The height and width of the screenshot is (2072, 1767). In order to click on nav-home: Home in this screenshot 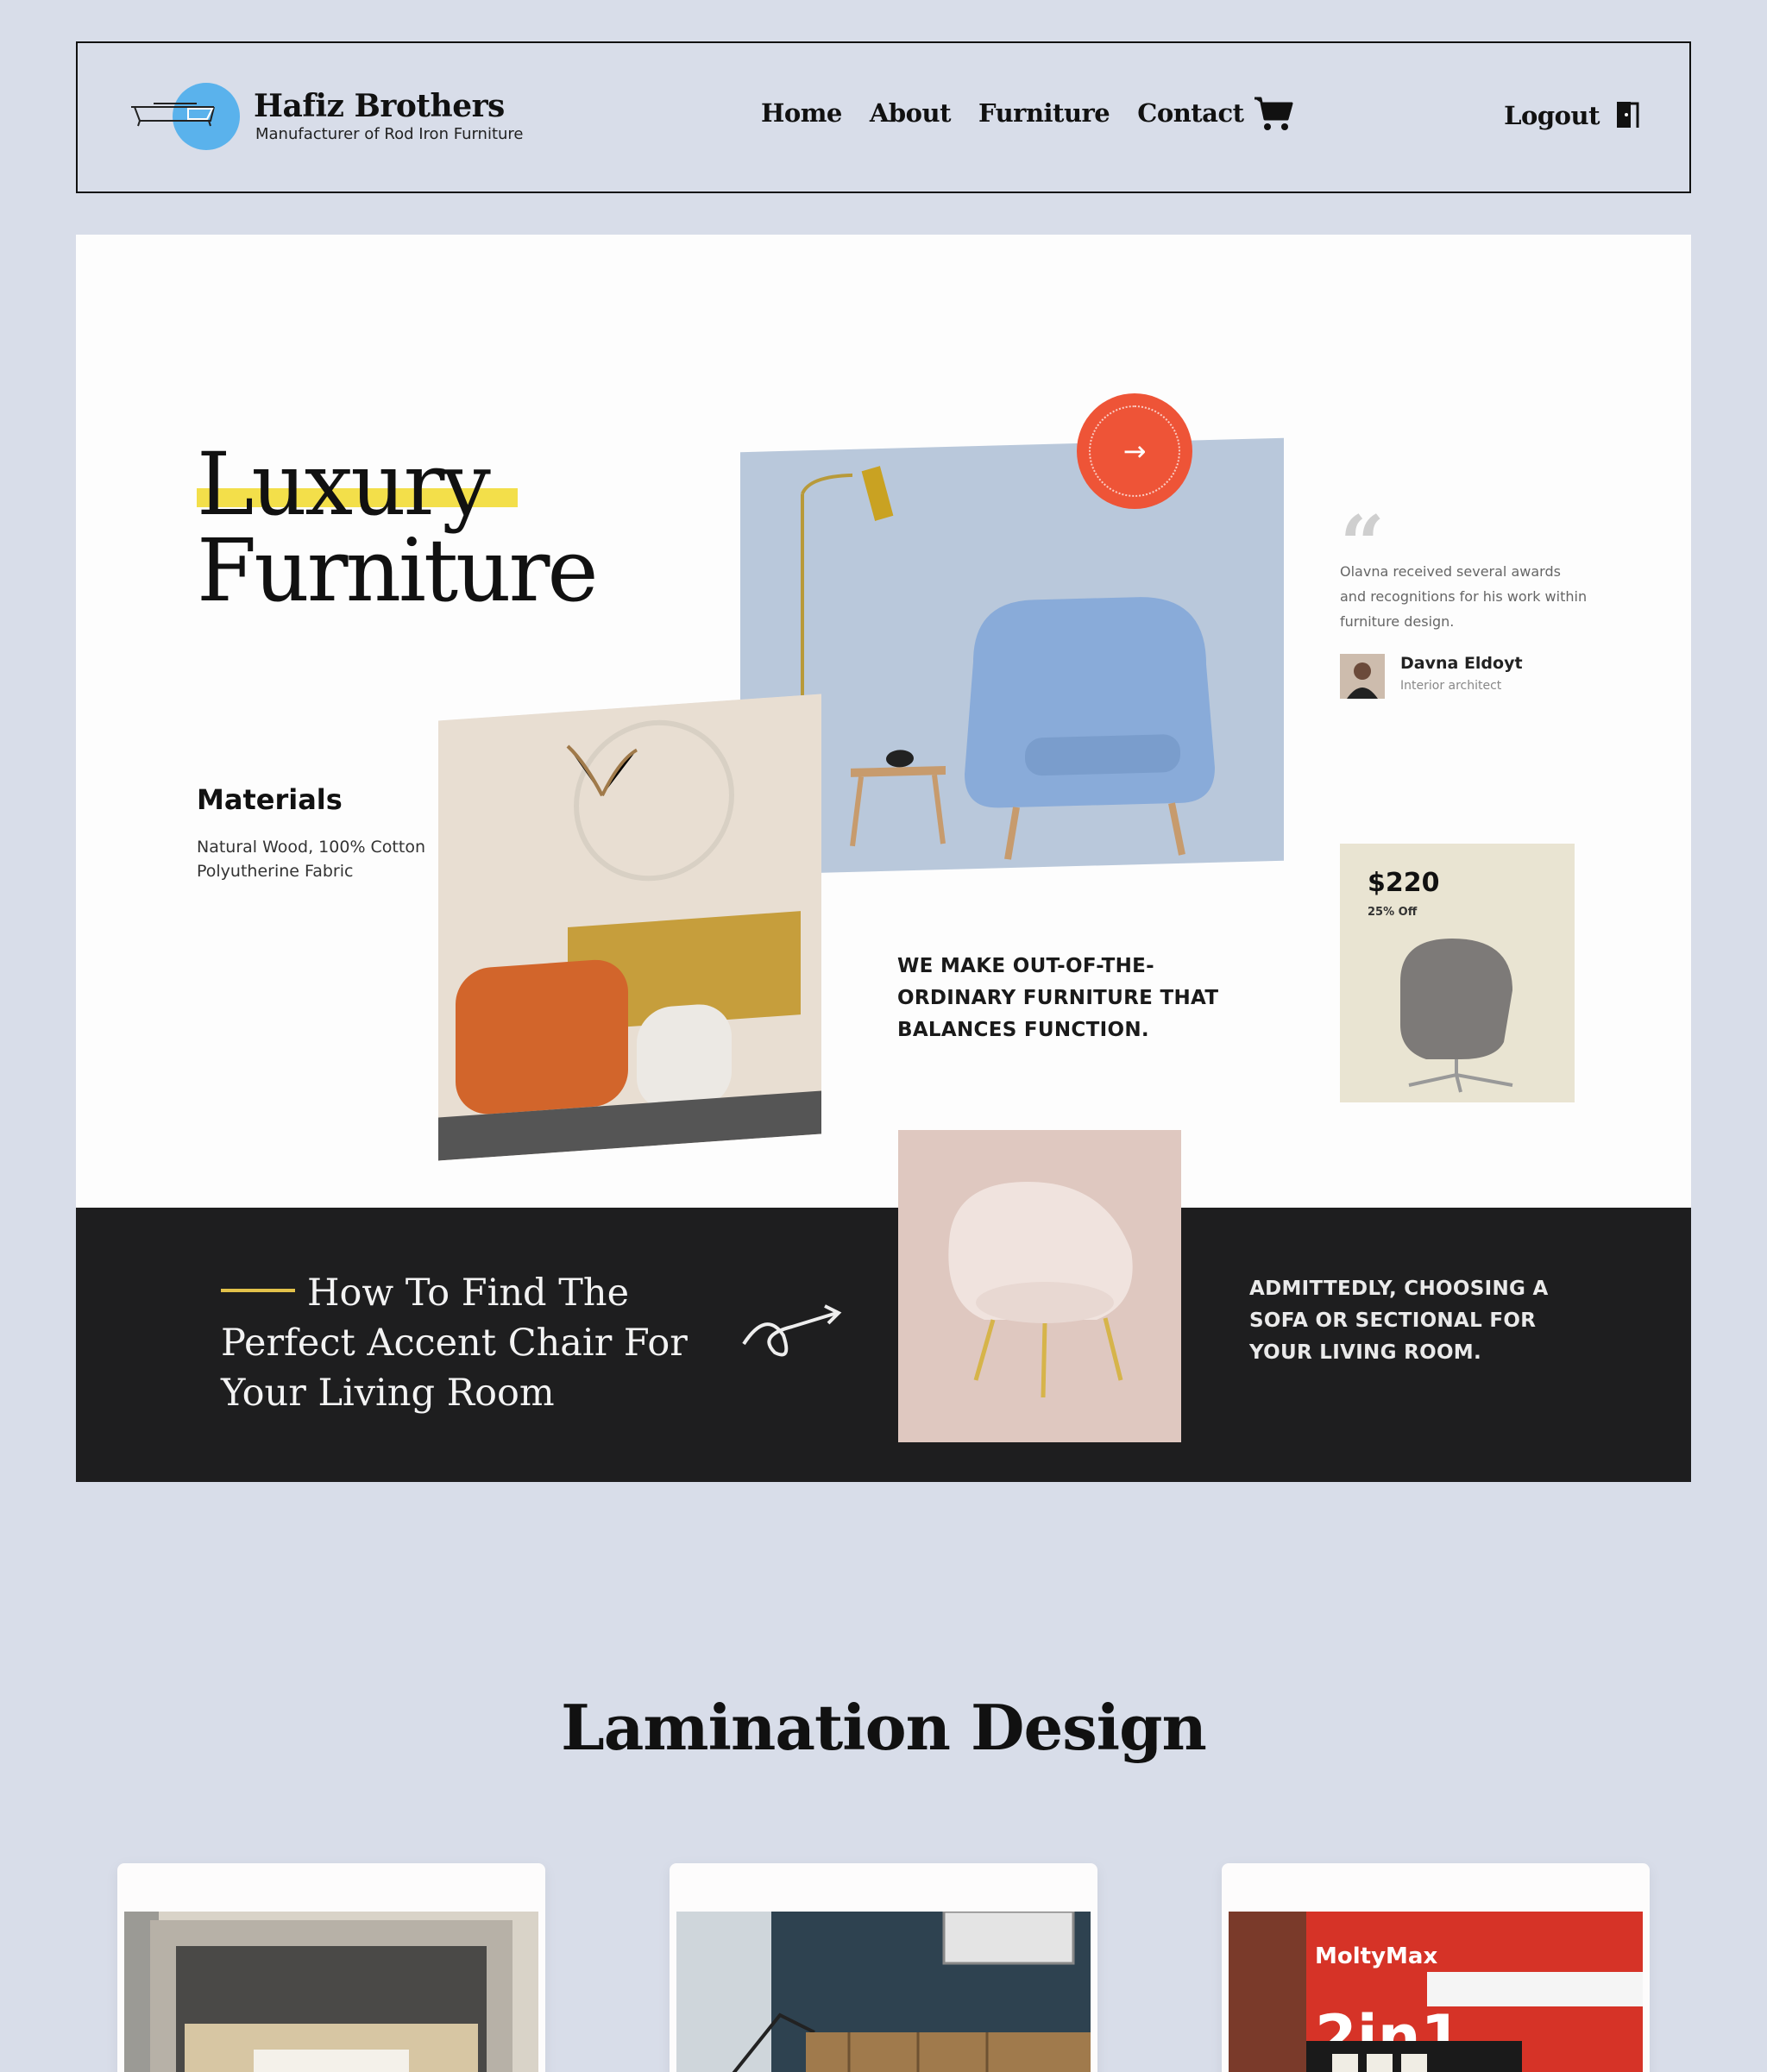, I will do `click(801, 113)`.